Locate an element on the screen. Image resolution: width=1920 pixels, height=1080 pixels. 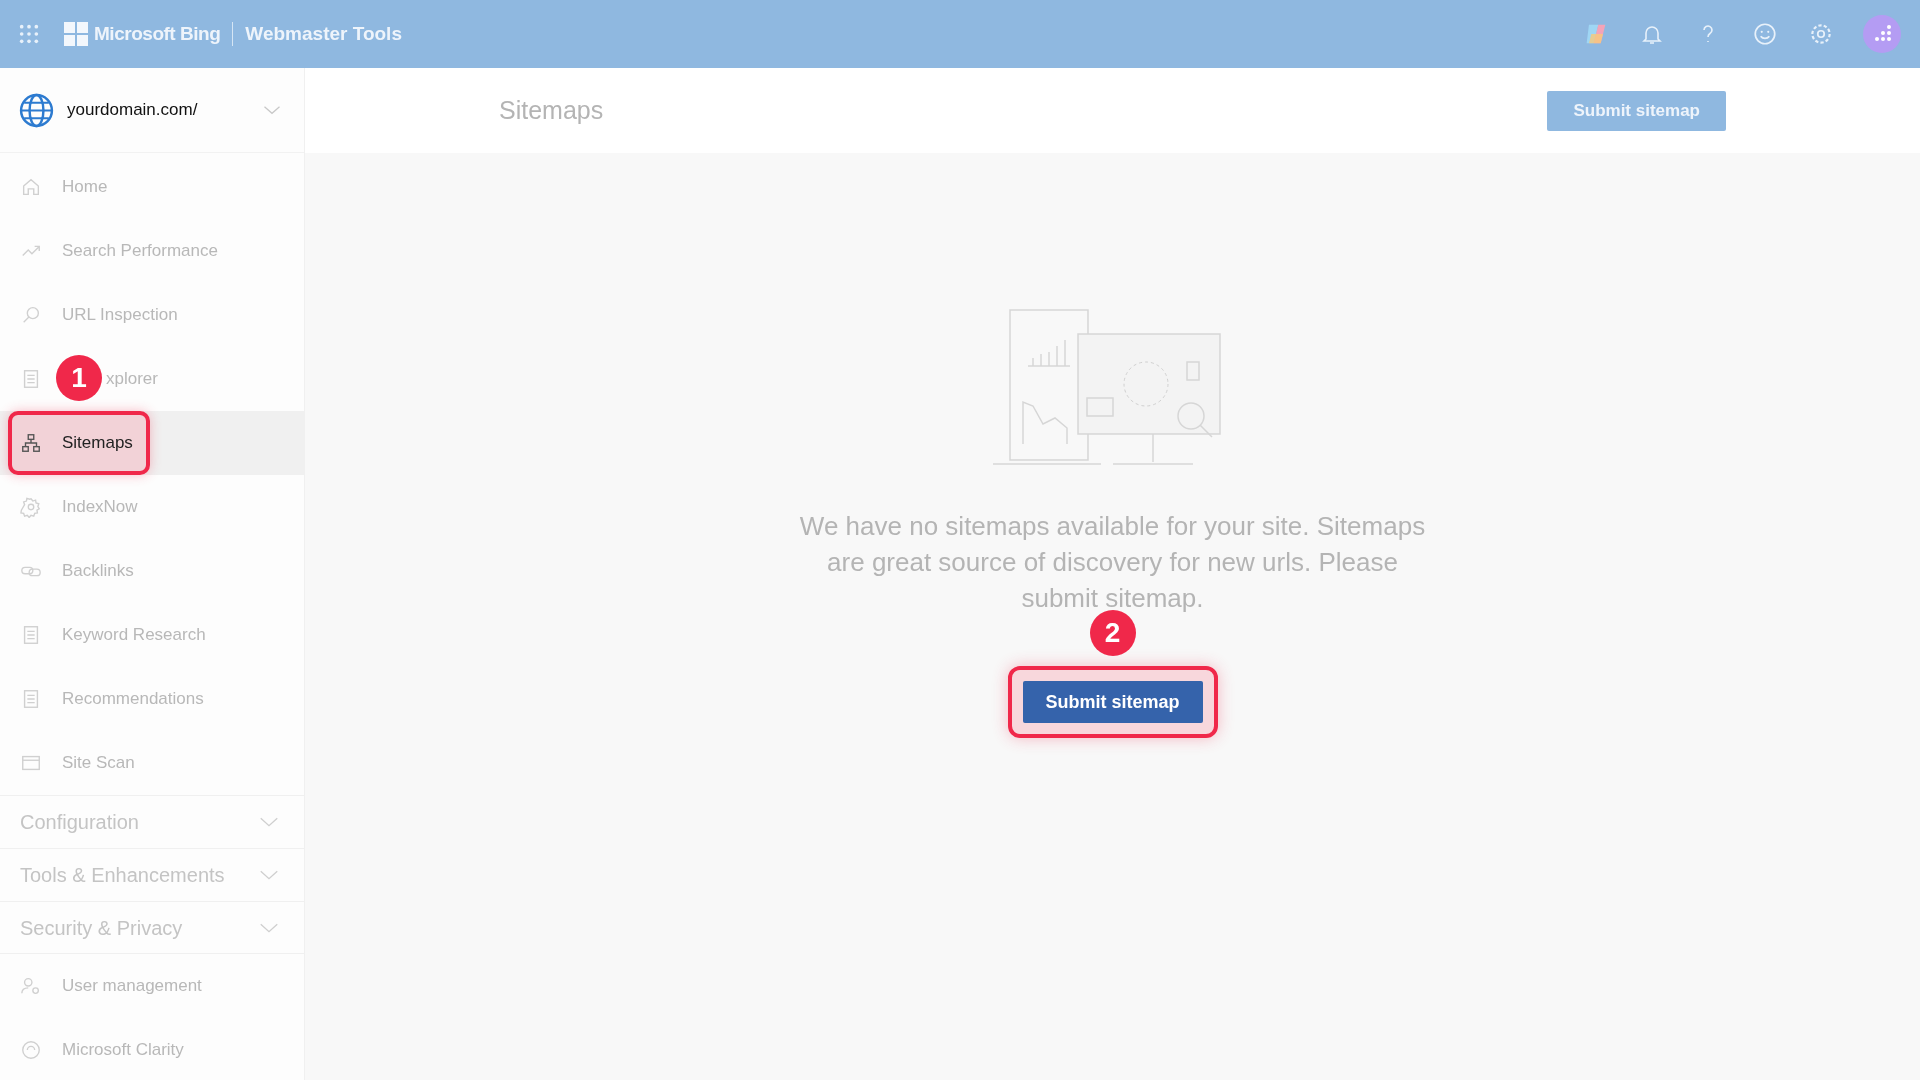
smiley-icon is located at coordinates (1765, 34).